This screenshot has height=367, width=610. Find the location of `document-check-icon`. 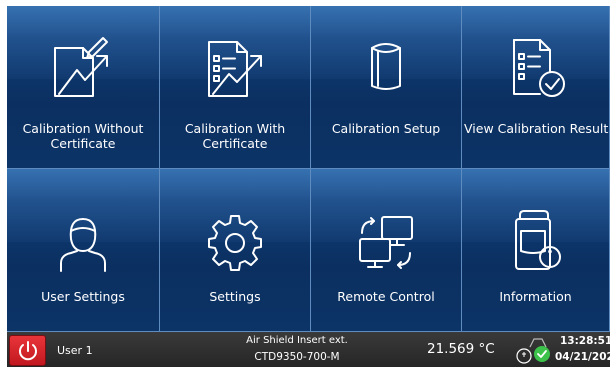

document-check-icon is located at coordinates (538, 68).